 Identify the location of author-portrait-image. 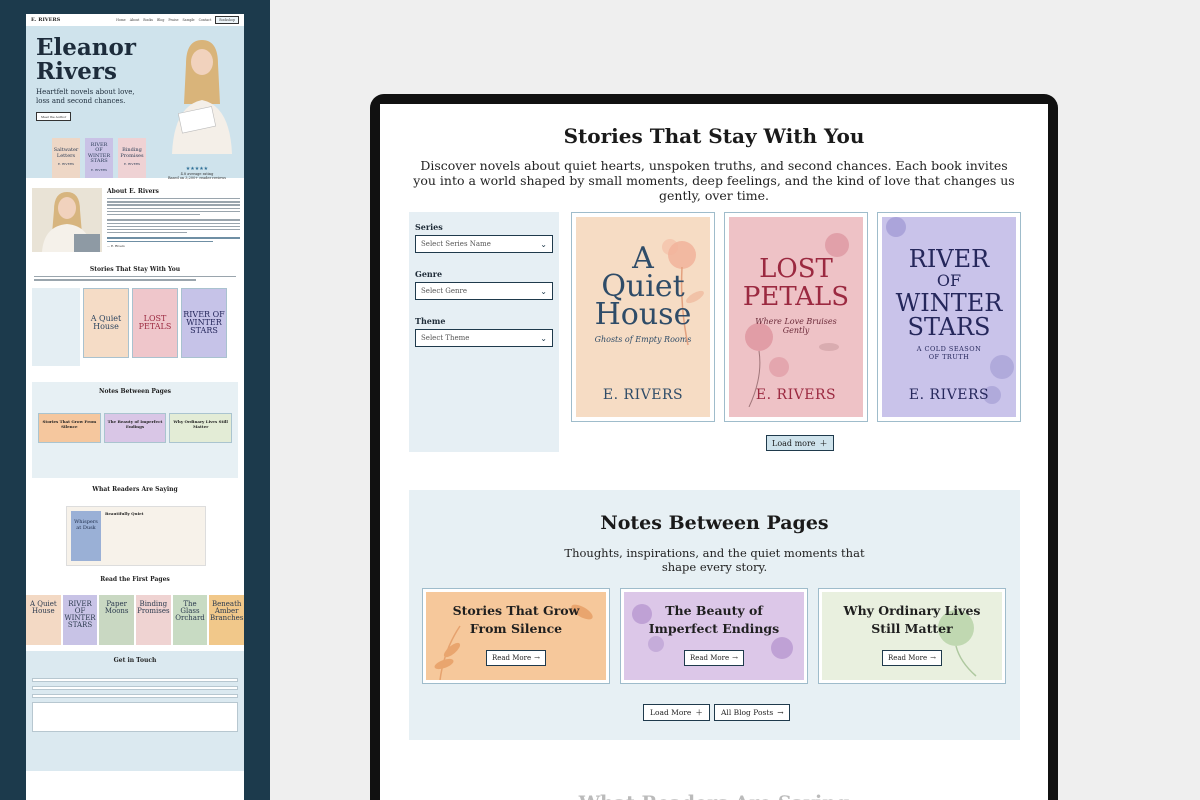
(202, 97).